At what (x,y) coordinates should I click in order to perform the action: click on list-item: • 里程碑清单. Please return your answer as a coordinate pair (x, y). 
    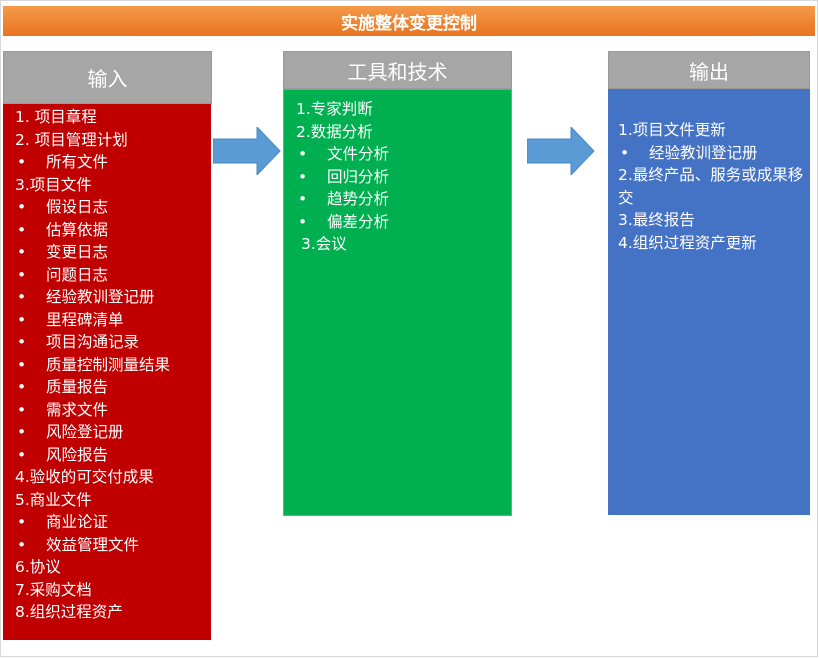
    Looking at the image, I should click on (113, 320).